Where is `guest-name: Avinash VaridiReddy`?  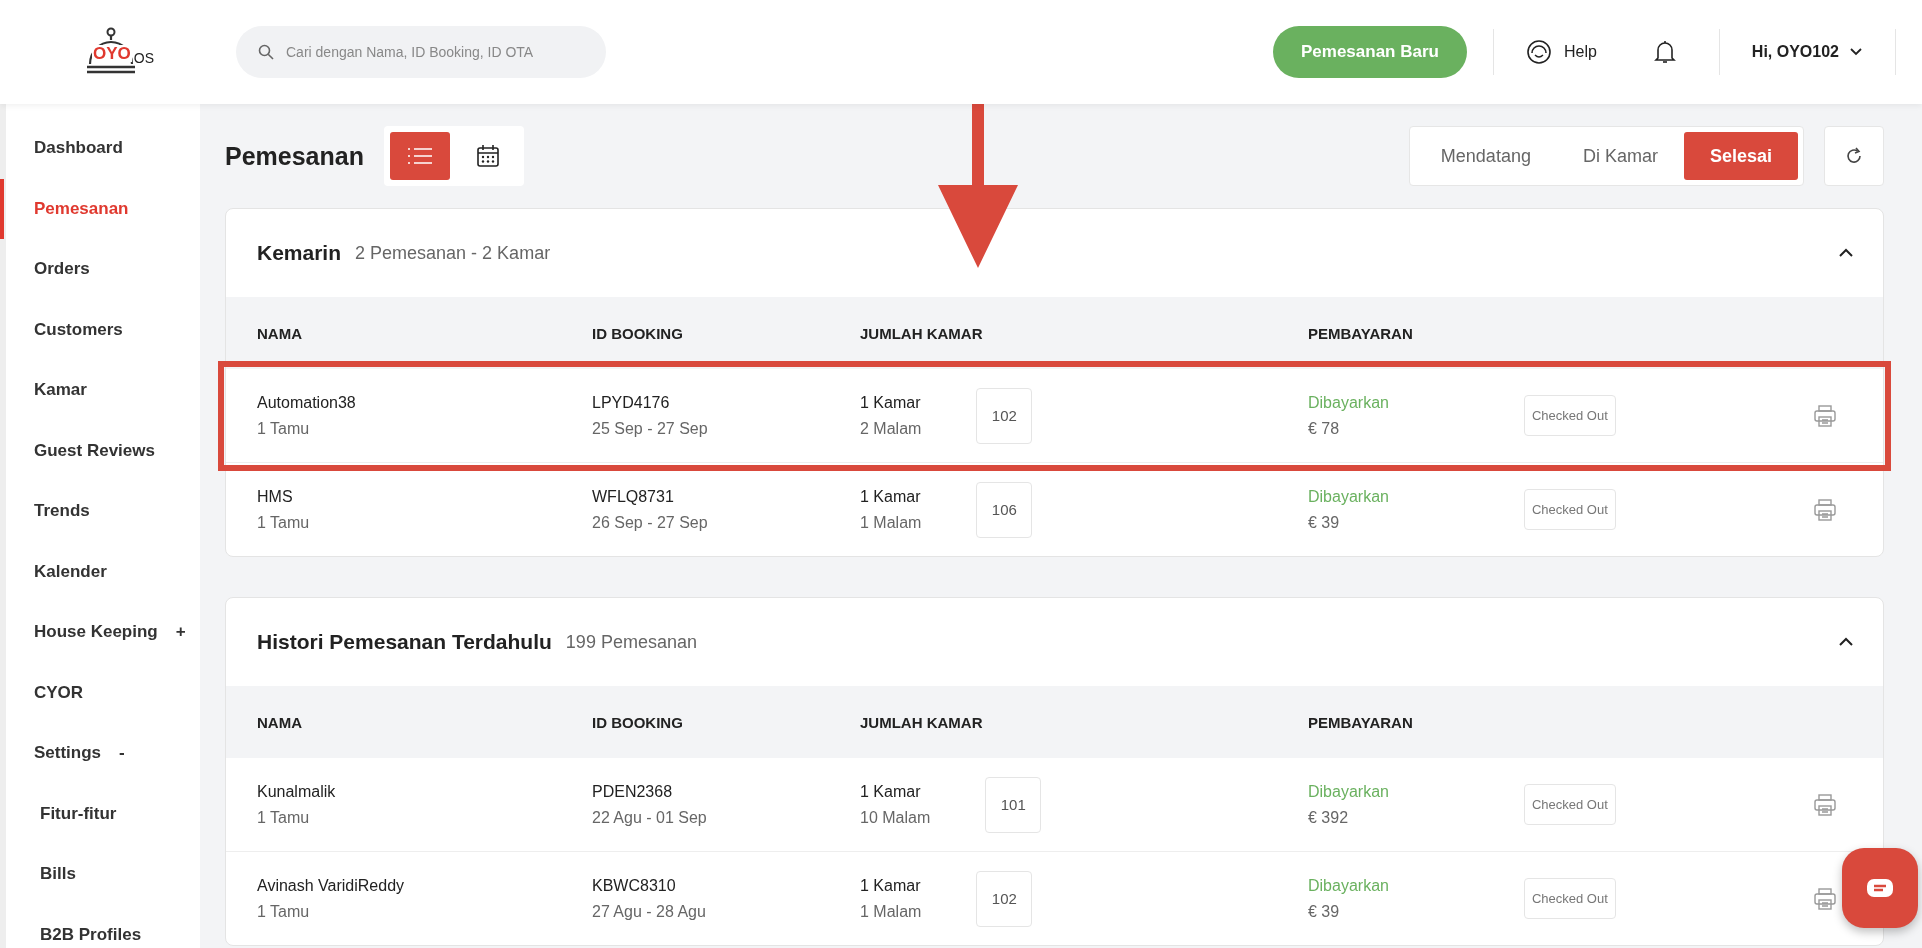 guest-name: Avinash VaridiReddy is located at coordinates (331, 885).